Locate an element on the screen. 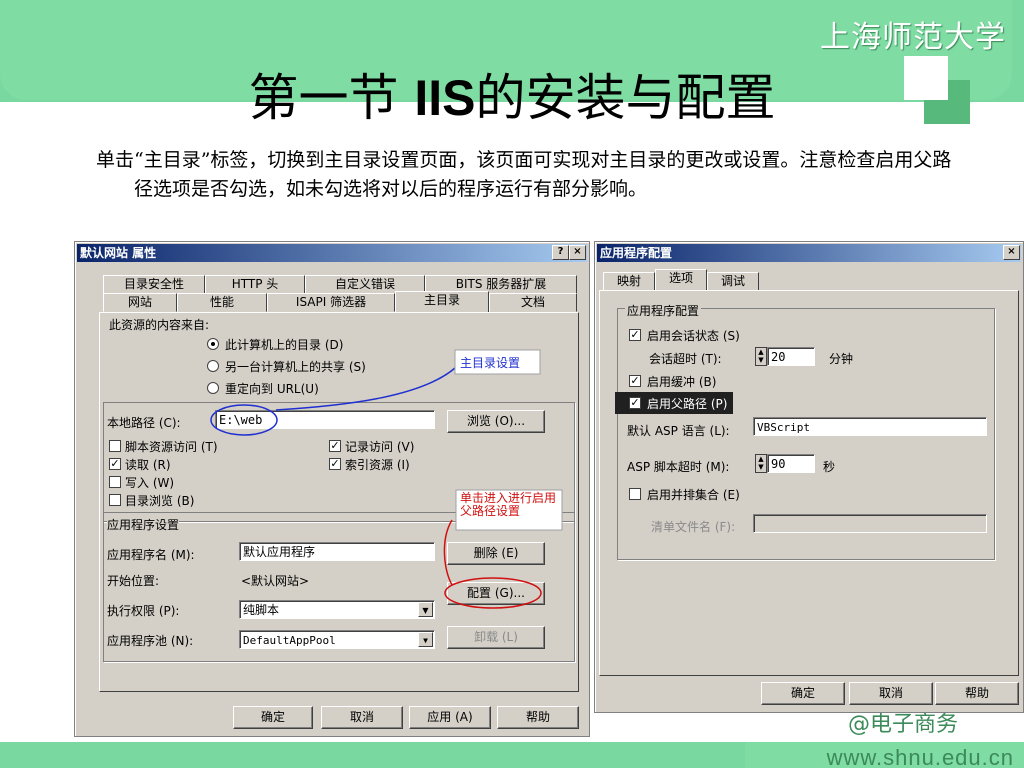 This screenshot has width=1024, height=771. configure-circle is located at coordinates (493, 593).